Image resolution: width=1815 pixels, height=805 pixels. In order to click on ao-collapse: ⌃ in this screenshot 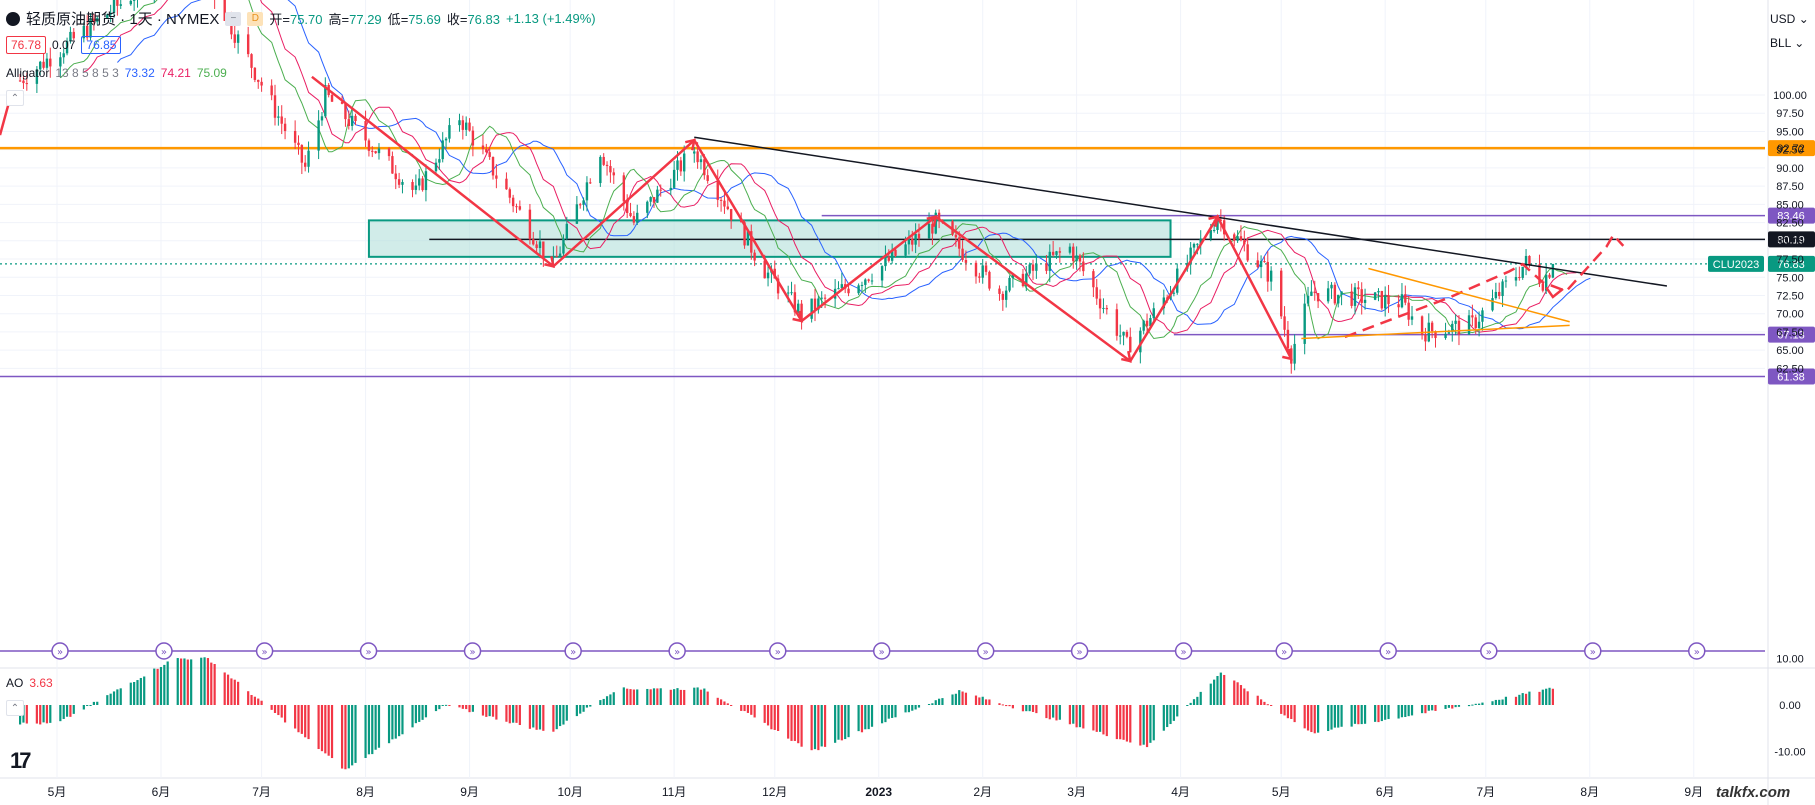, I will do `click(15, 708)`.